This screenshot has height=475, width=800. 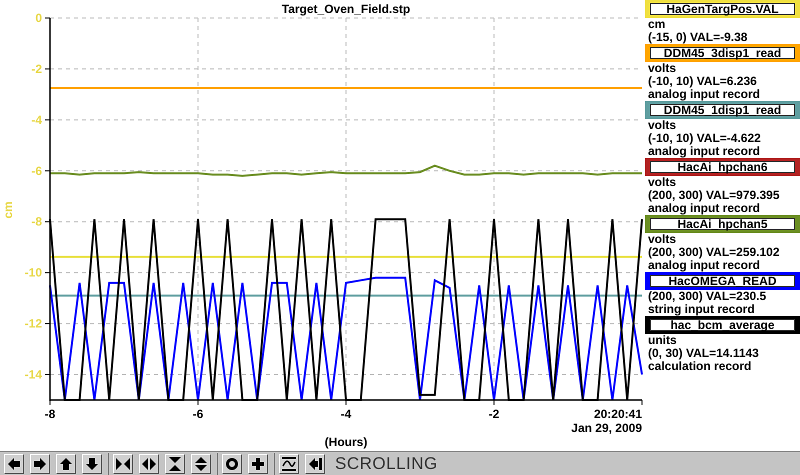 I want to click on legend-text: string input record, so click(x=701, y=309).